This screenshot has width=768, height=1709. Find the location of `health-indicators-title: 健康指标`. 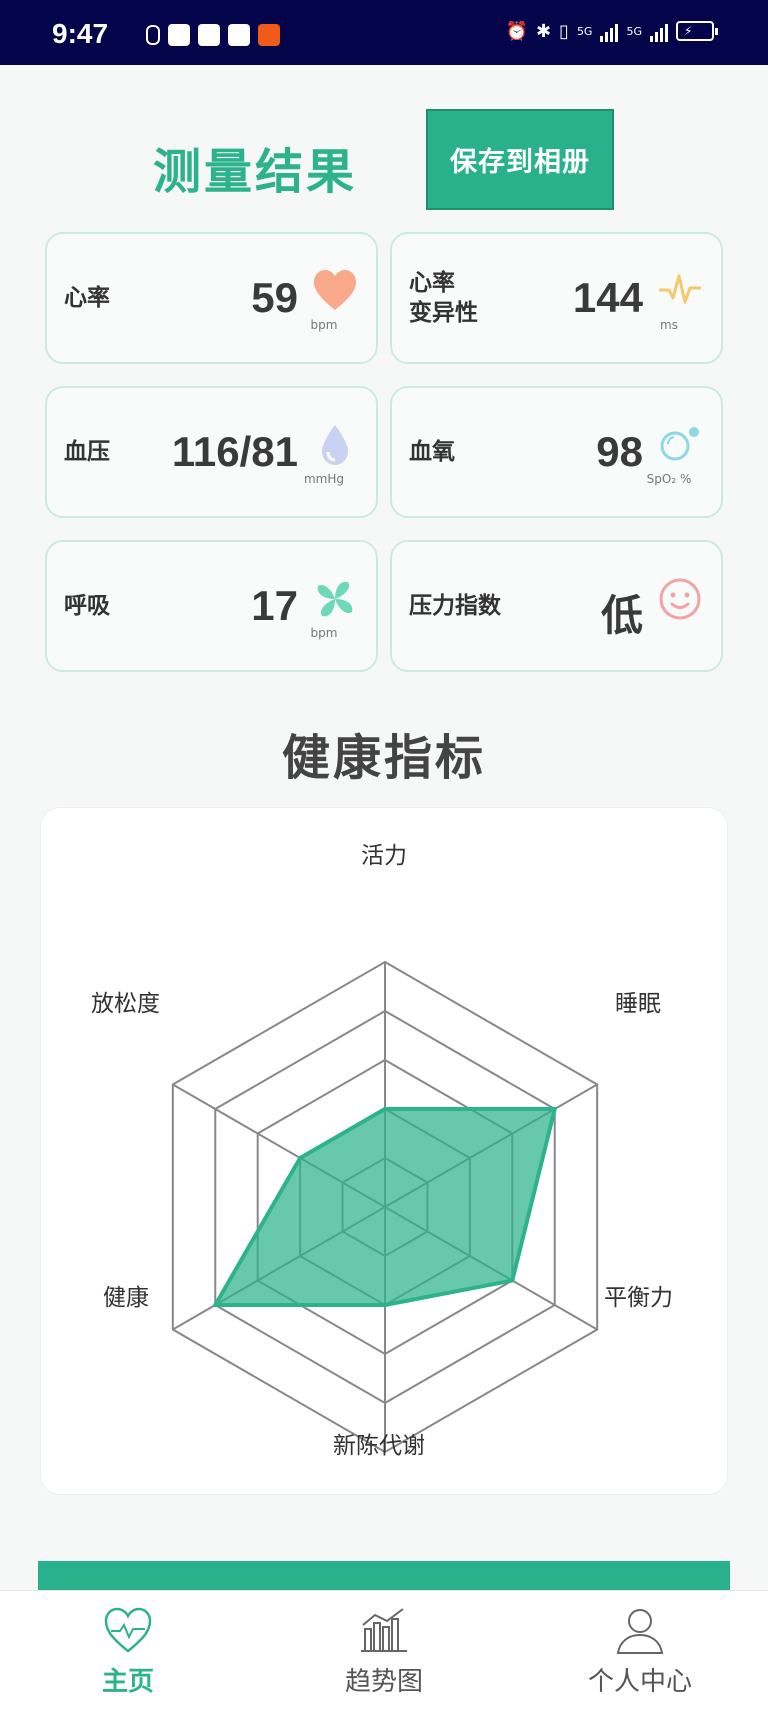

health-indicators-title: 健康指标 is located at coordinates (383, 758).